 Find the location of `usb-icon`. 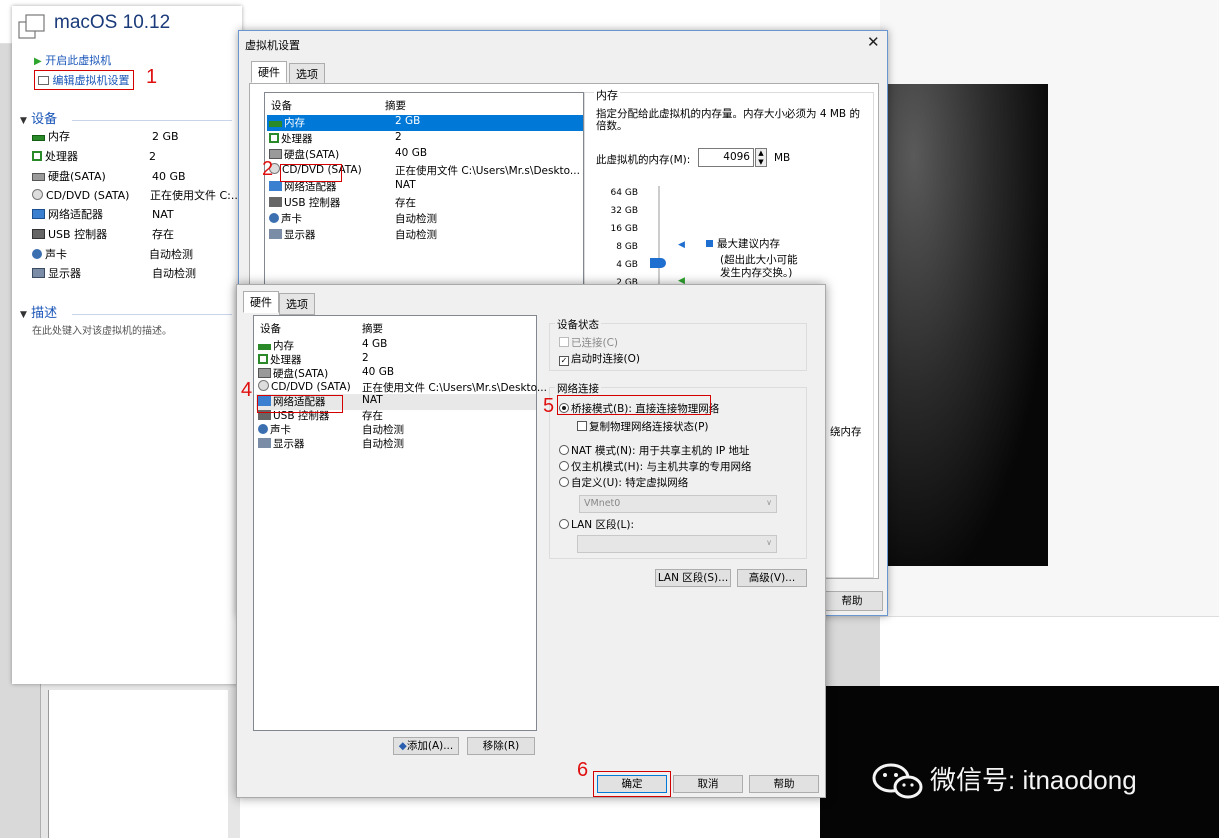

usb-icon is located at coordinates (38, 234).